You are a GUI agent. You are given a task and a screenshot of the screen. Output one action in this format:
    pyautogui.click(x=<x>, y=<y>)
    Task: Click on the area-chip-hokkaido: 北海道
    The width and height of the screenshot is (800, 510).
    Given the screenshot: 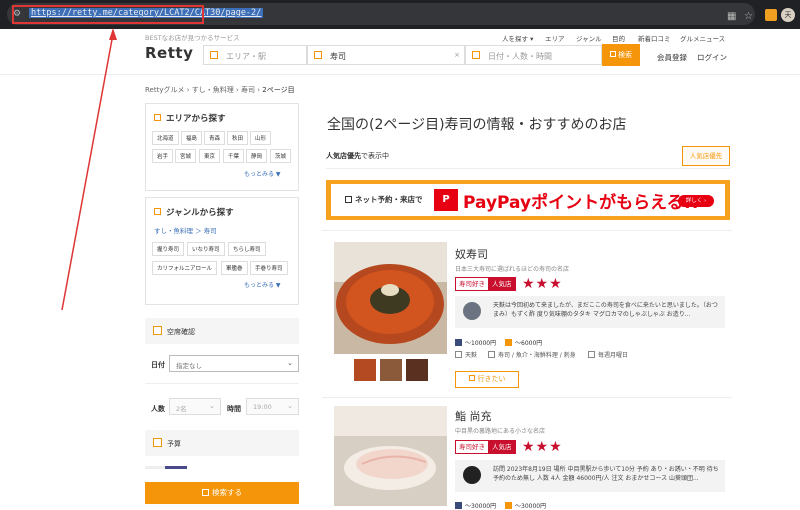 What is the action you would take?
    pyautogui.click(x=165, y=138)
    